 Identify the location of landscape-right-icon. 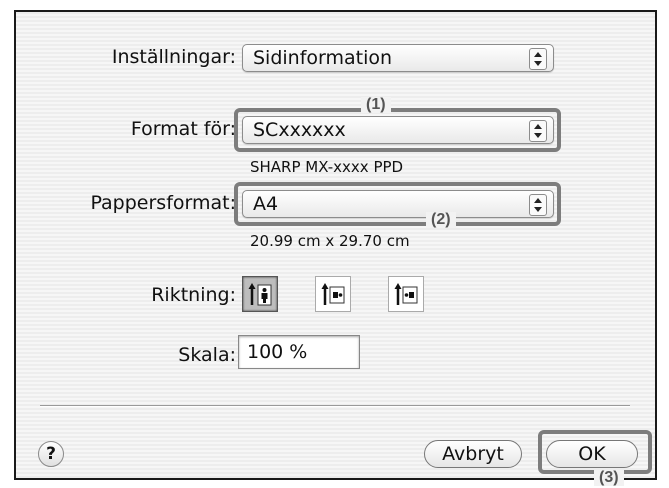
(406, 294).